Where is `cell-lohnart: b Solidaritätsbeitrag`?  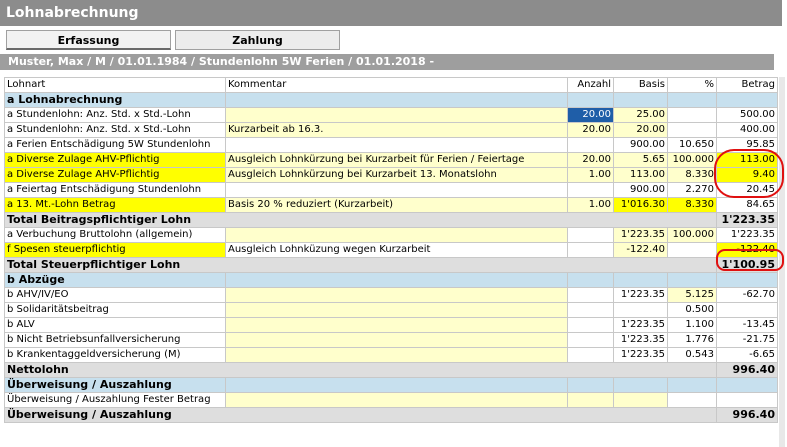 cell-lohnart: b Solidaritätsbeitrag is located at coordinates (115, 310).